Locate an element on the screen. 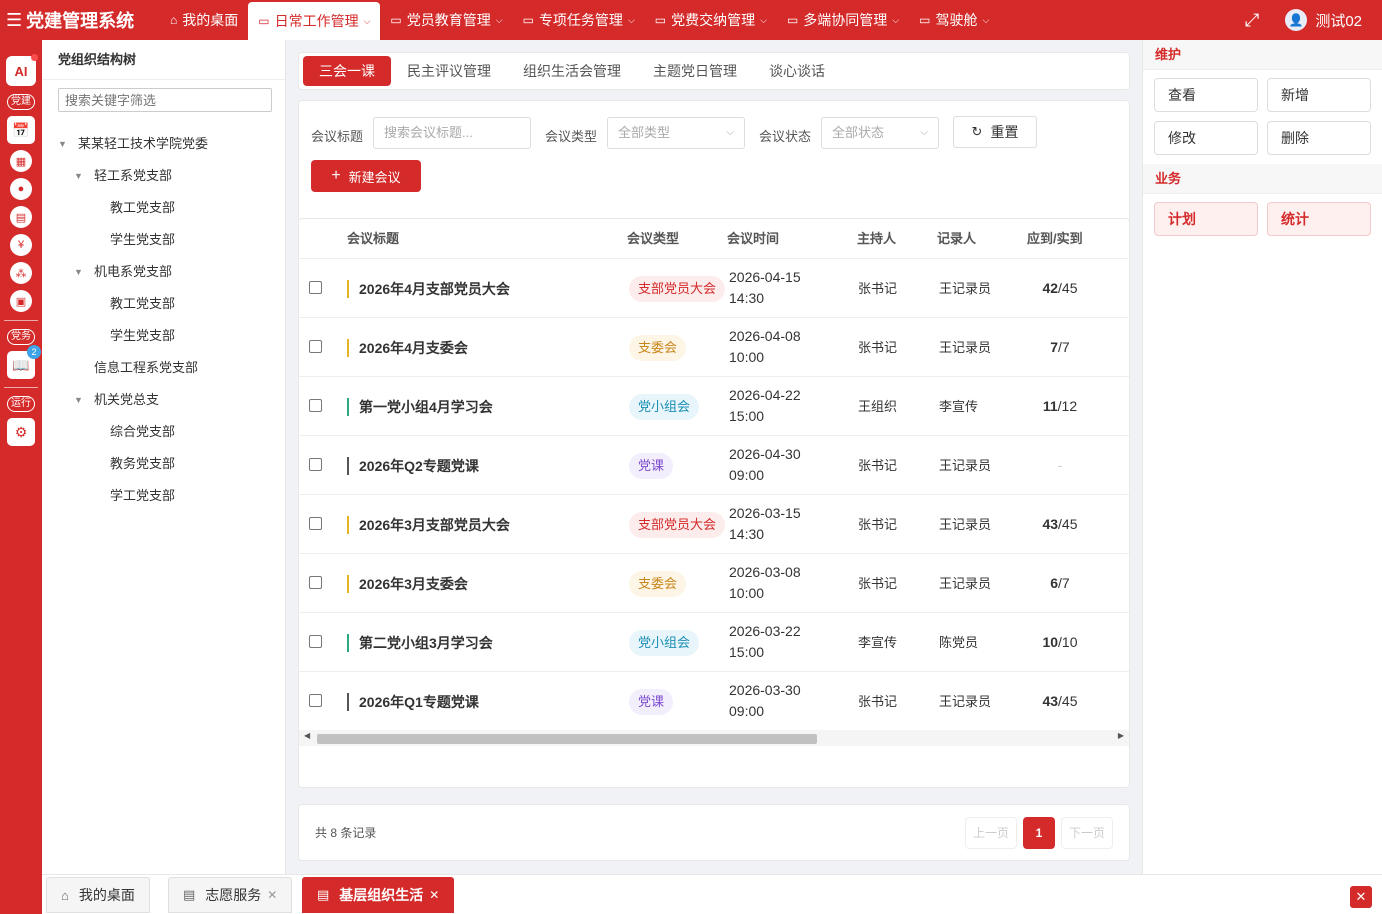  status-select: 全部状态 ⌵ is located at coordinates (880, 133).